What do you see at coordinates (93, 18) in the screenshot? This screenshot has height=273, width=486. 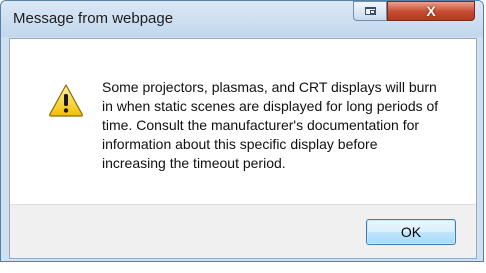 I see `window-title: Message from webpage` at bounding box center [93, 18].